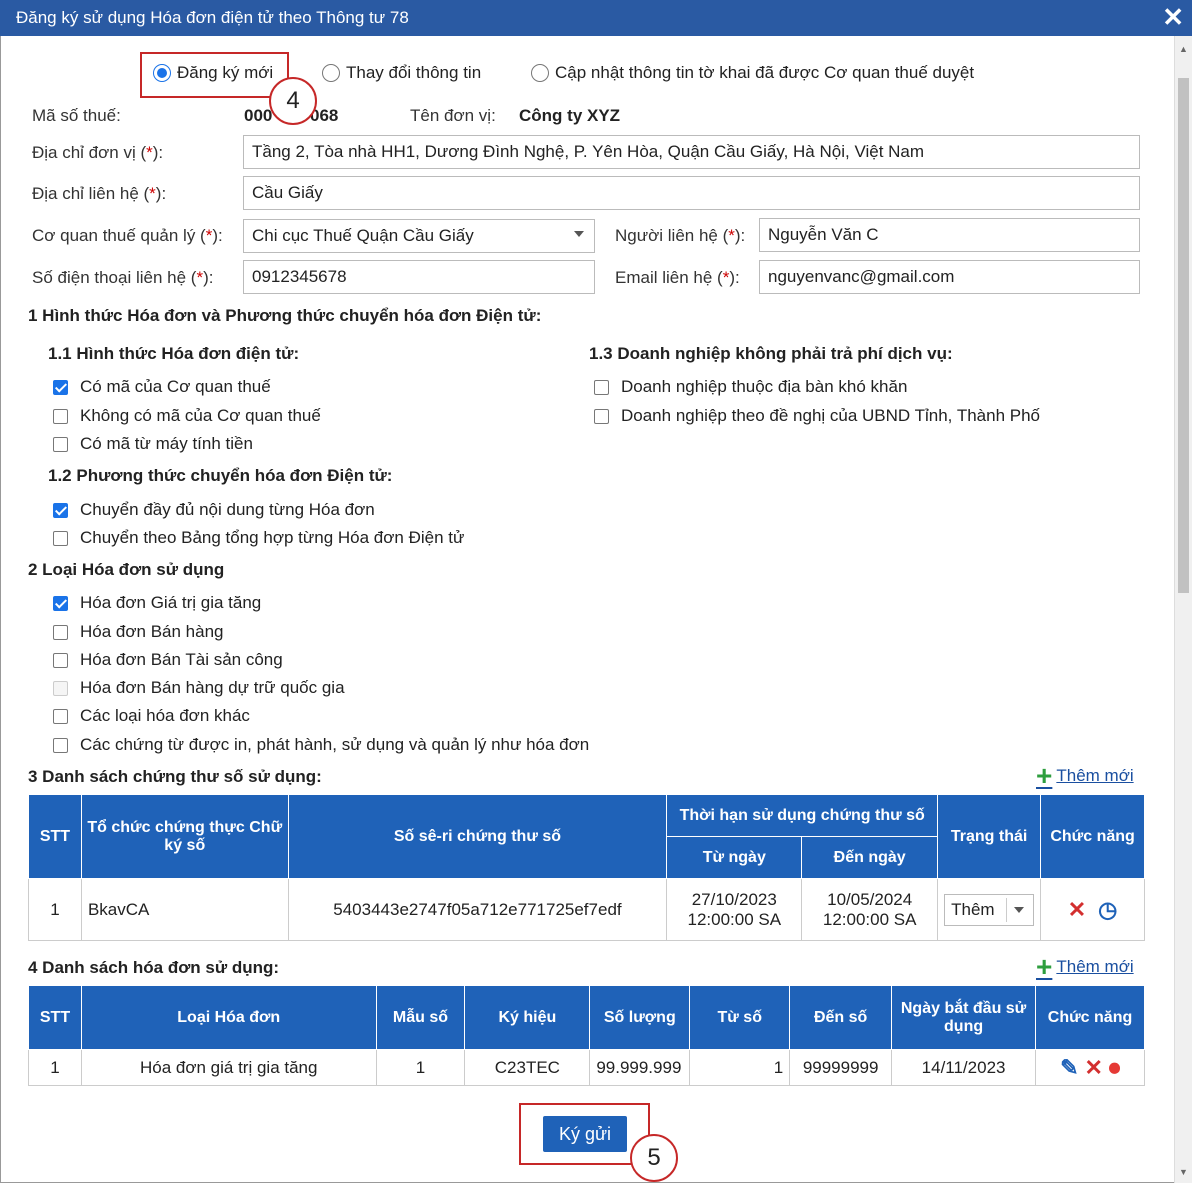 The height and width of the screenshot is (1183, 1192). What do you see at coordinates (171, 602) in the screenshot?
I see `checkbox-label: Hóa đơn Giá trị gia tăng` at bounding box center [171, 602].